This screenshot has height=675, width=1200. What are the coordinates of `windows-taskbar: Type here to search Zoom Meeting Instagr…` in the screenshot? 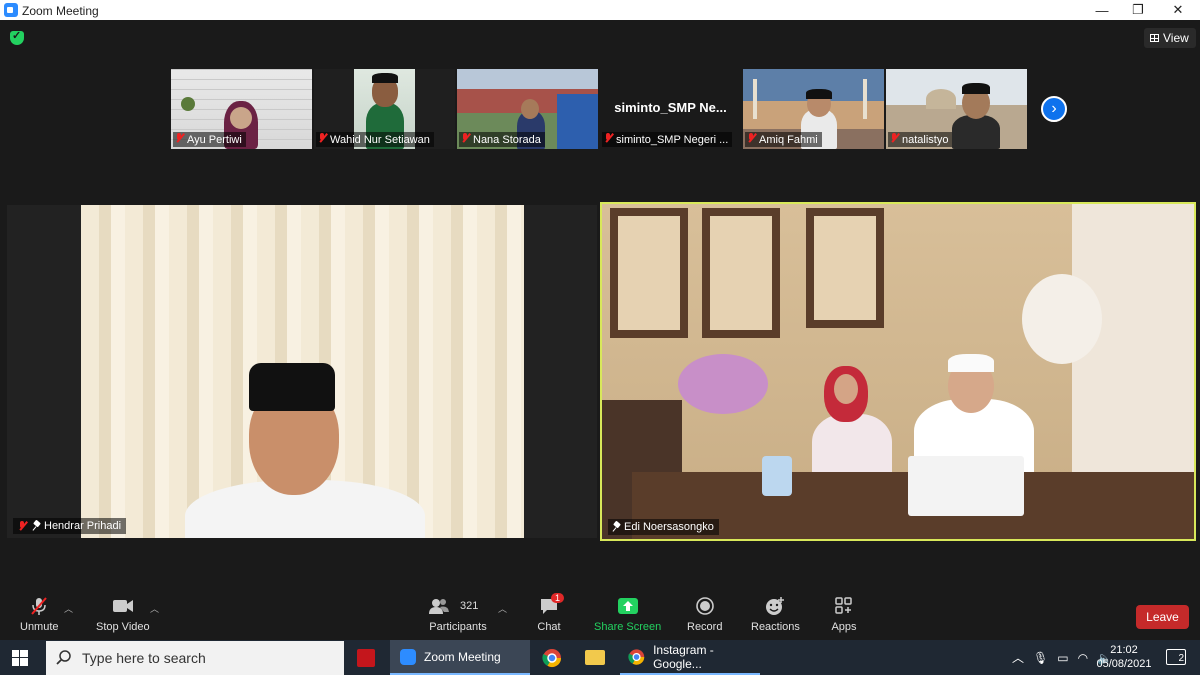 It's located at (600, 657).